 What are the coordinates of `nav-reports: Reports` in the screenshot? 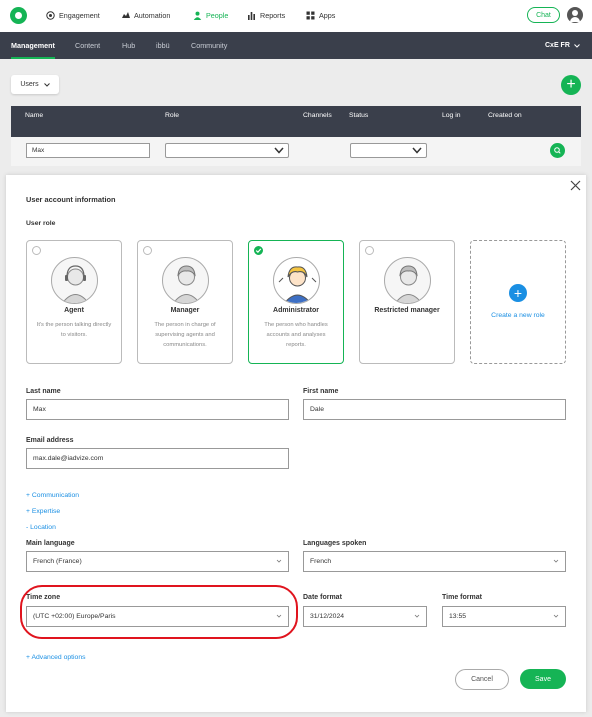 It's located at (266, 15).